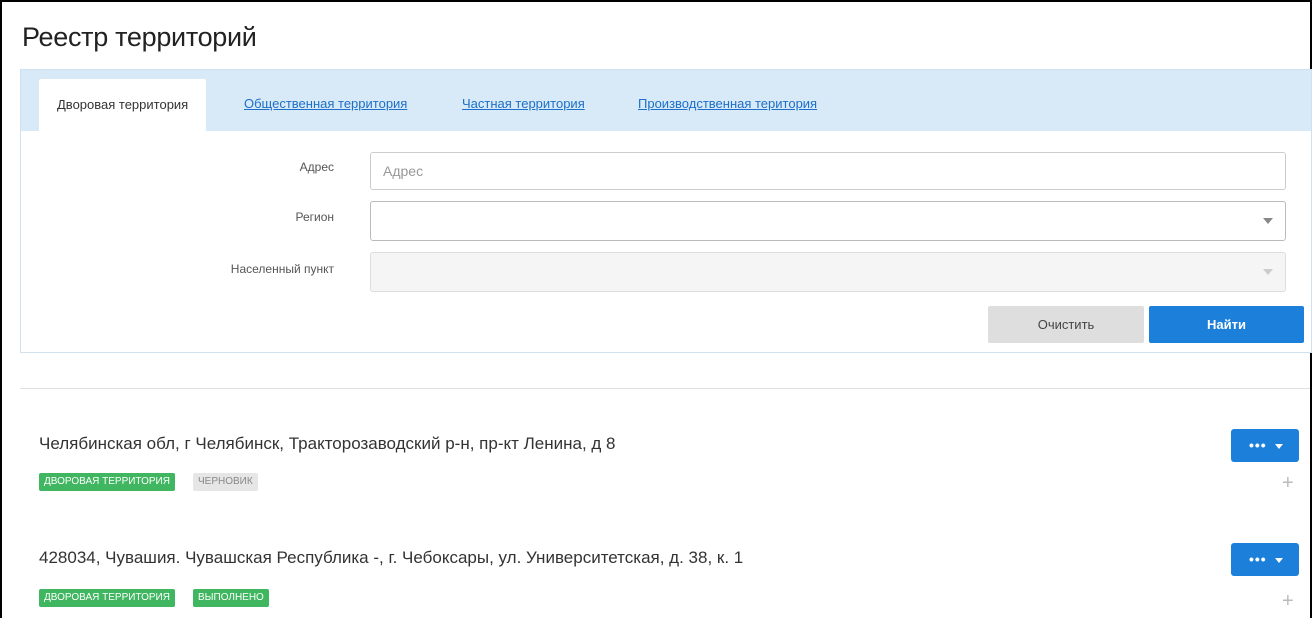 Image resolution: width=1312 pixels, height=618 pixels. Describe the element at coordinates (656, 1) in the screenshot. I see `frame-border-top` at that location.